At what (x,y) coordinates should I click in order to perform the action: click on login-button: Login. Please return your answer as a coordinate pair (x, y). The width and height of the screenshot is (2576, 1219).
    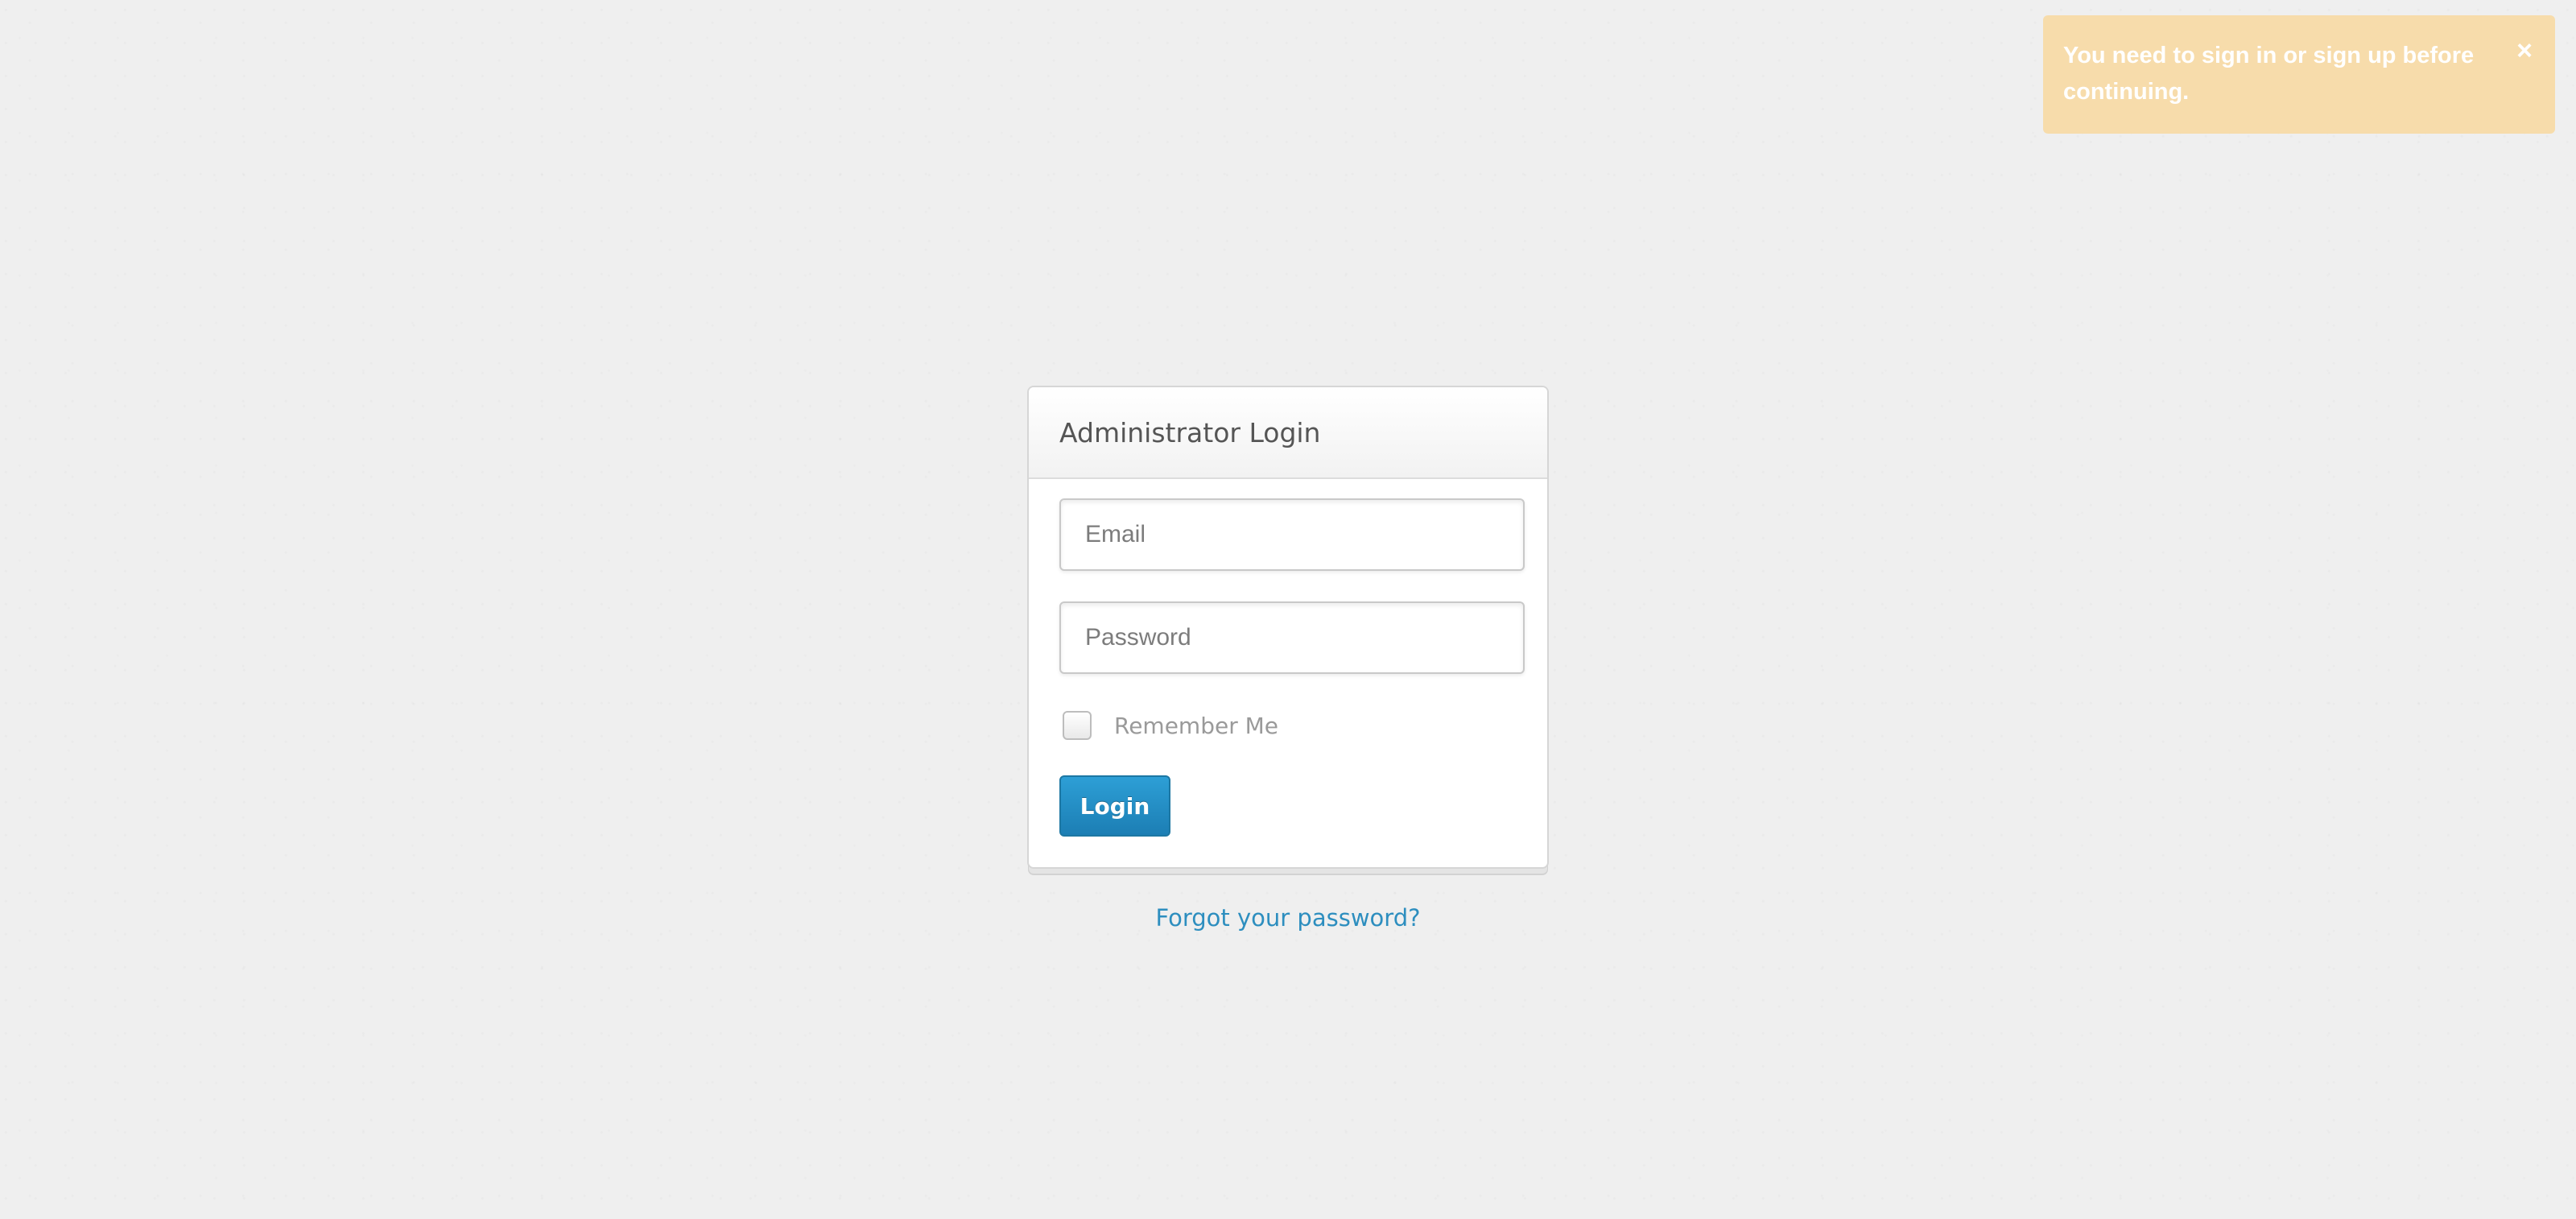
    Looking at the image, I should click on (1114, 806).